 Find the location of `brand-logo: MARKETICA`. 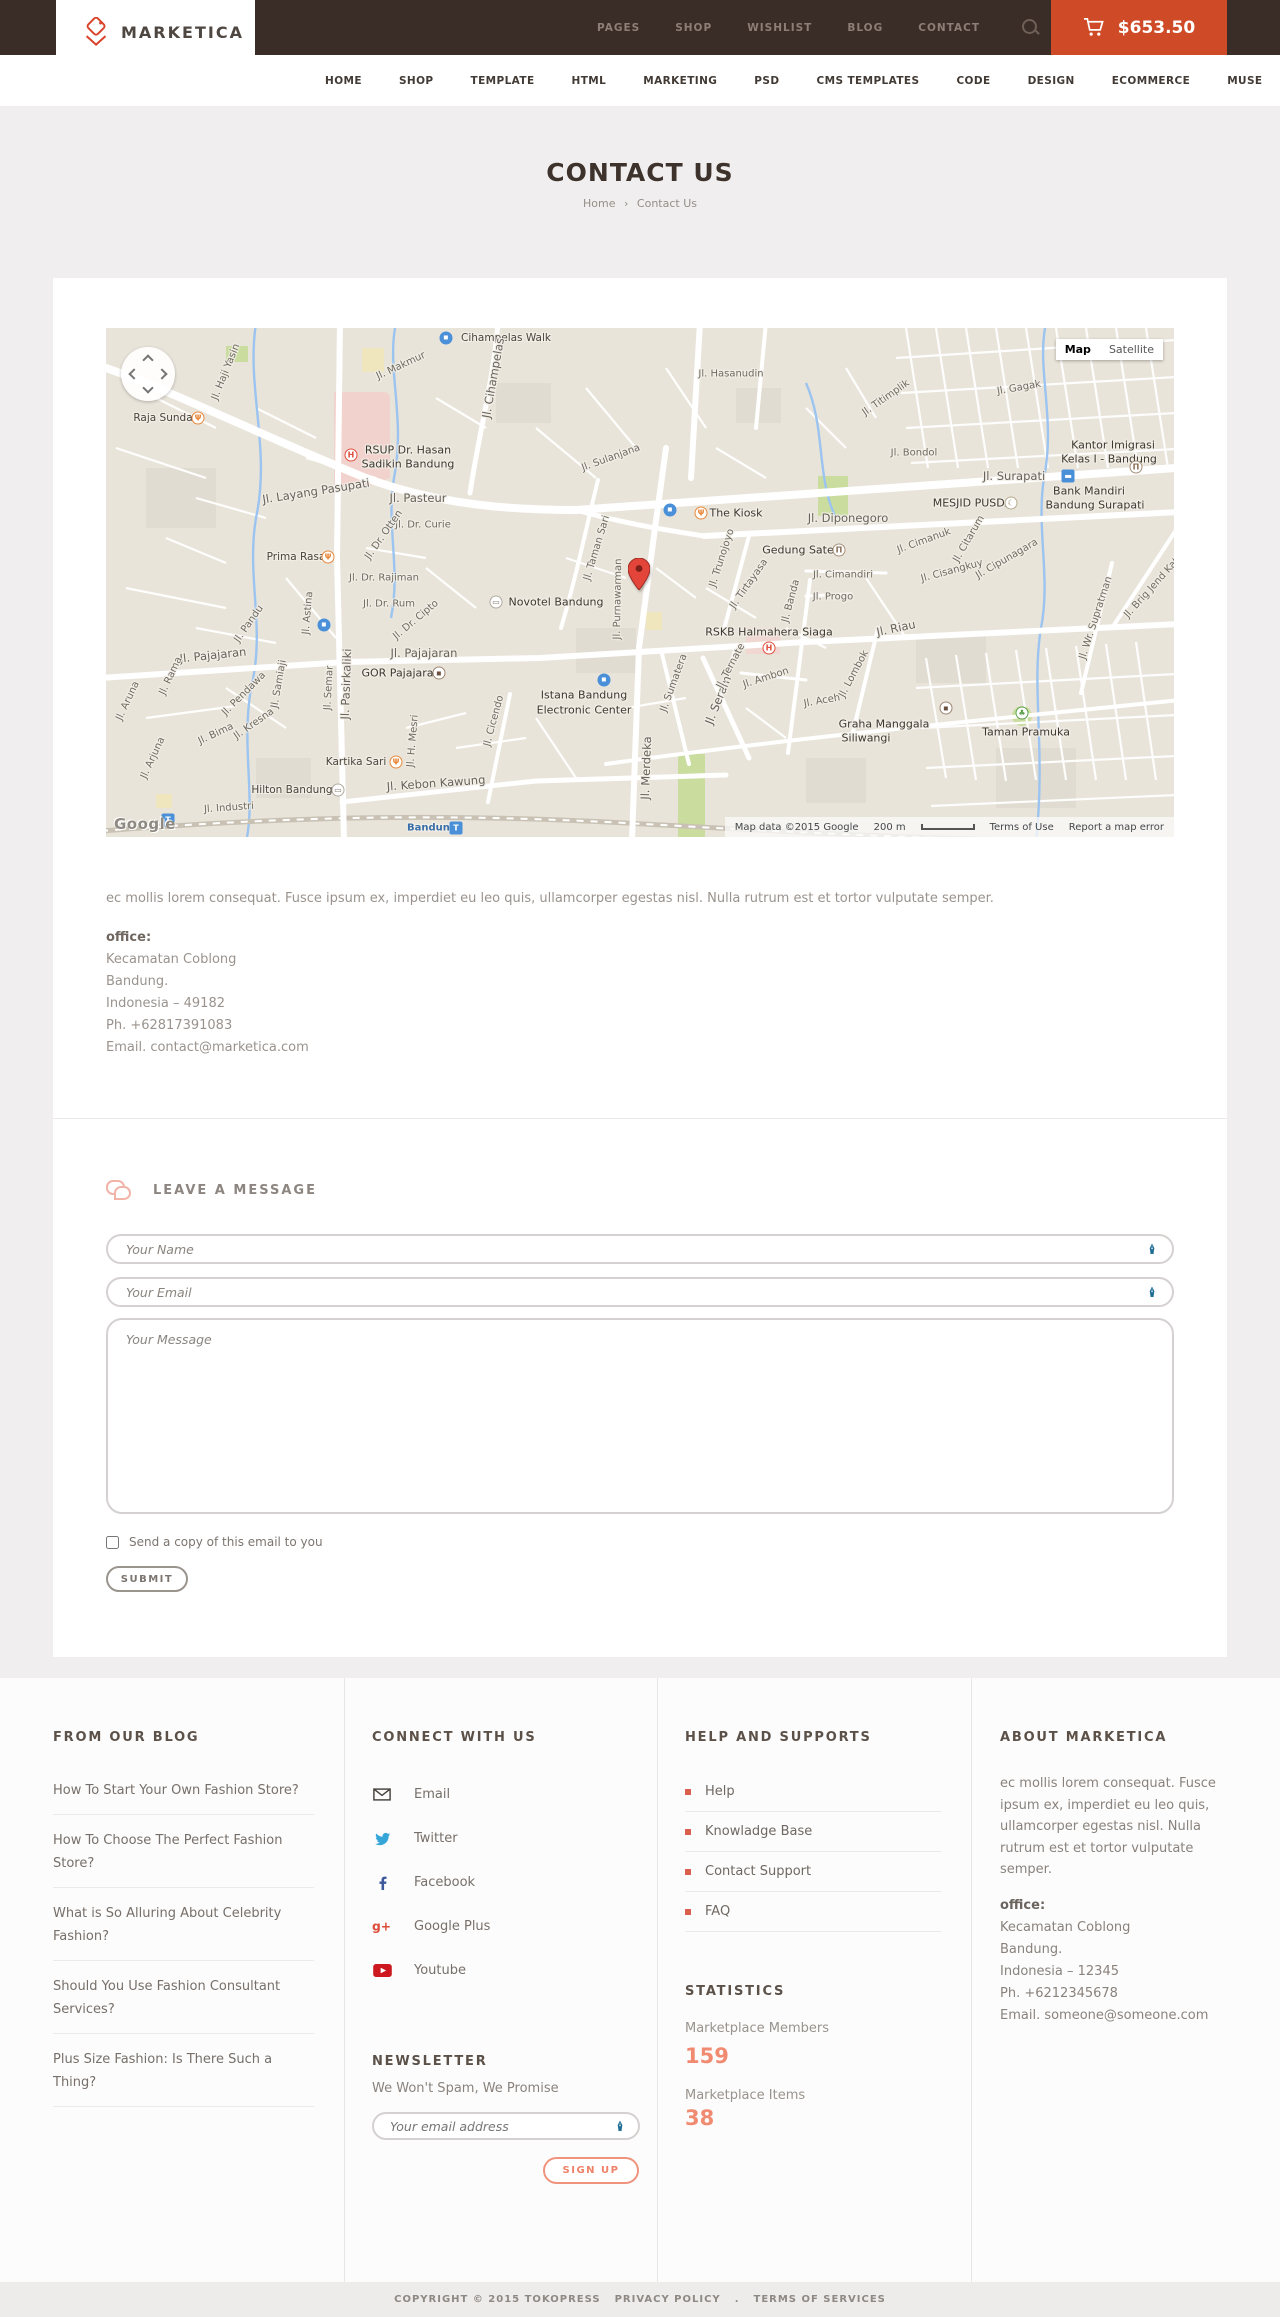

brand-logo: MARKETICA is located at coordinates (155, 32).